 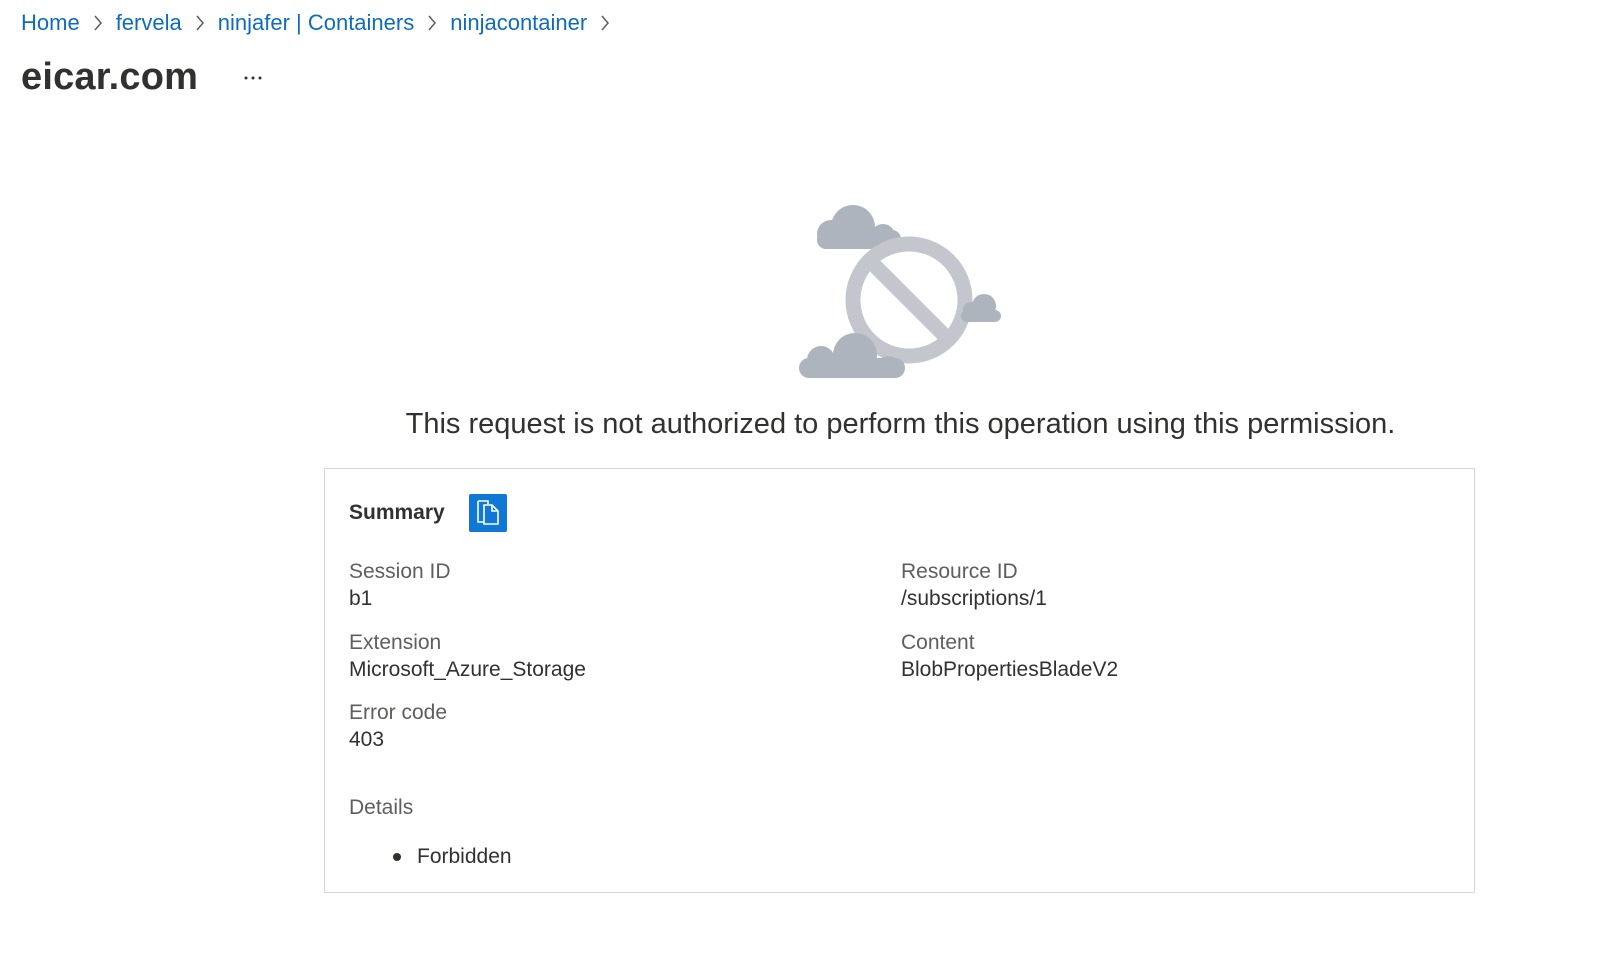 What do you see at coordinates (464, 856) in the screenshot?
I see `details-item-text: Forbidden` at bounding box center [464, 856].